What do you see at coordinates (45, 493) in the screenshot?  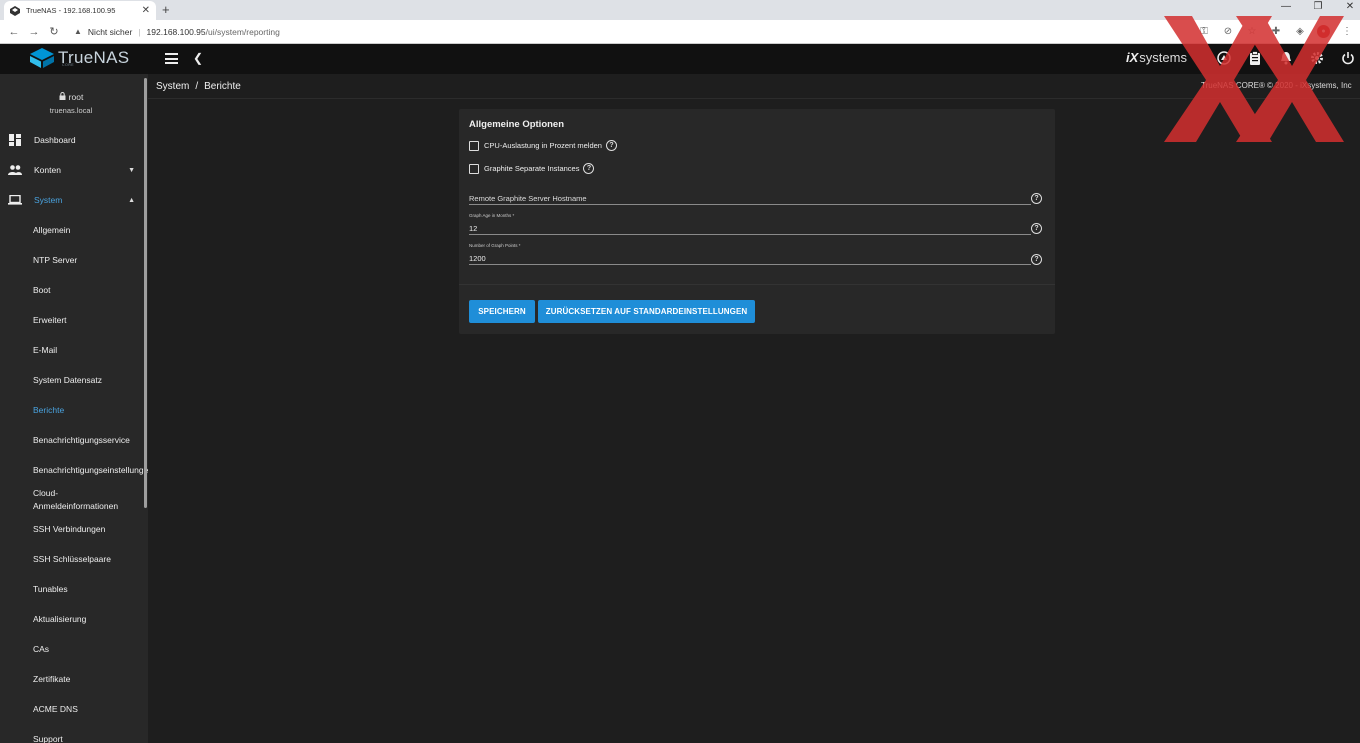 I see `sidebar-subitem-cloud-line1: Cloud-` at bounding box center [45, 493].